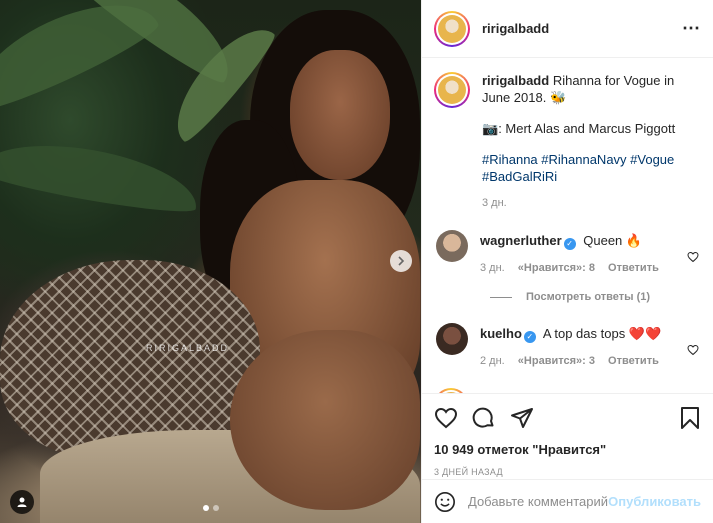  Describe the element at coordinates (645, 333) in the screenshot. I see `comment-emoji: ❤️❤️` at that location.